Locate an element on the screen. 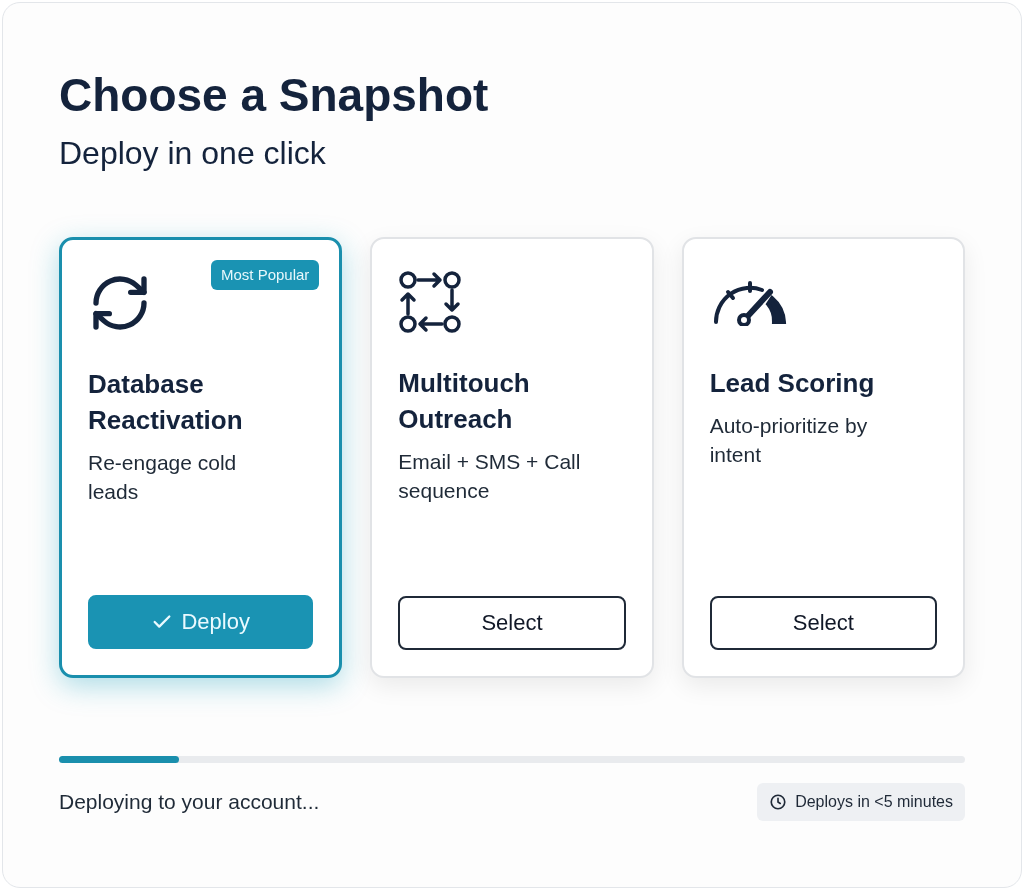 Image resolution: width=1024 pixels, height=890 pixels. popular-badge: Most Popular is located at coordinates (265, 274).